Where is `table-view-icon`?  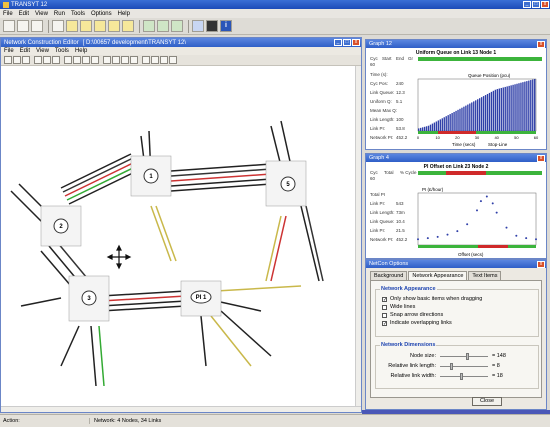
table-view-icon is located at coordinates (163, 26).